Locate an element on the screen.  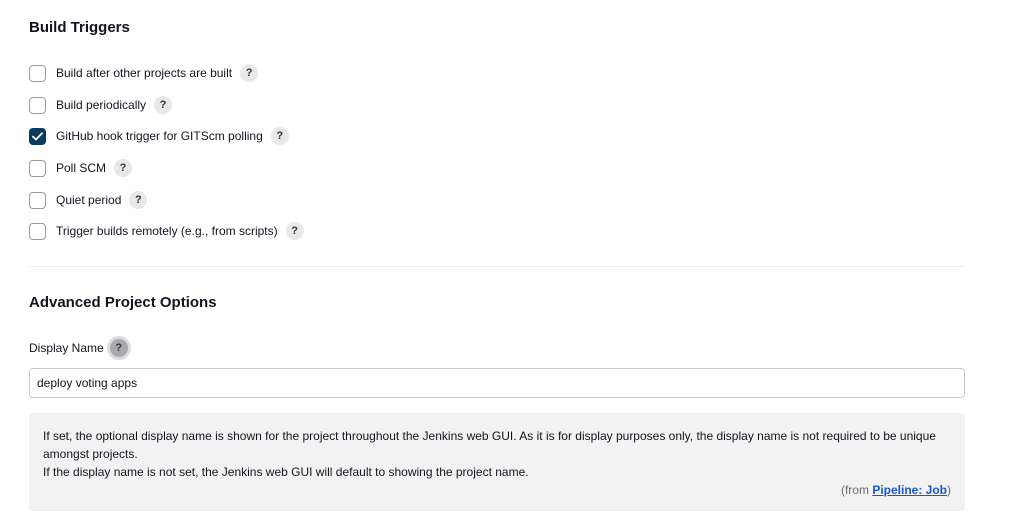
trigger-build-after-other-projects: Build after other projects are built ? is located at coordinates (144, 73).